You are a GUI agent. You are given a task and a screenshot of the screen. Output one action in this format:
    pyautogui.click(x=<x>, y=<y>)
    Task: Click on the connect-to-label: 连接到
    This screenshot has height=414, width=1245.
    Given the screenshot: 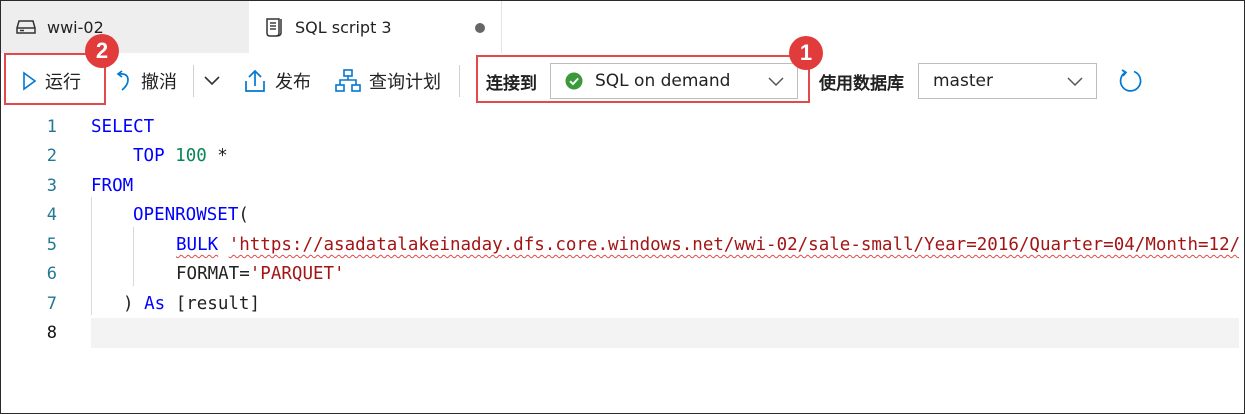 What is the action you would take?
    pyautogui.click(x=511, y=83)
    